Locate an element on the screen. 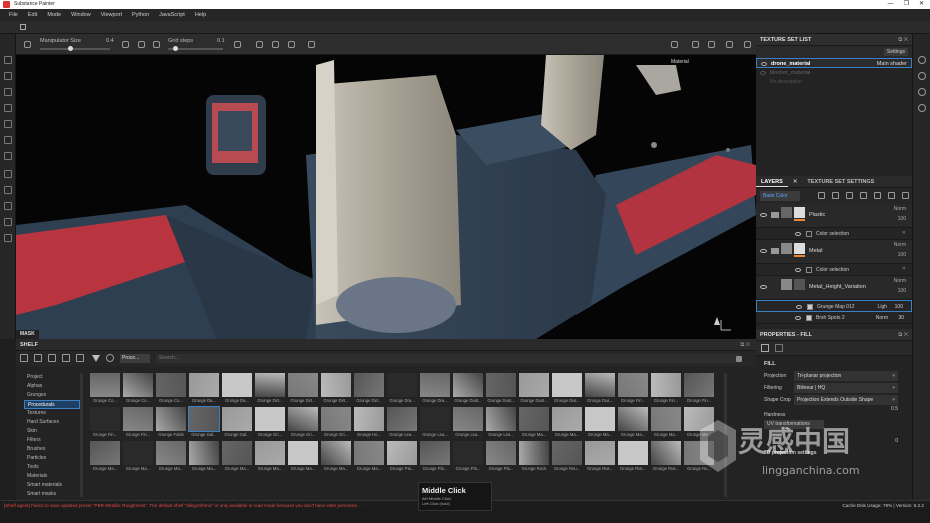 The width and height of the screenshot is (930, 523). channel-dropdown: Base Color is located at coordinates (780, 196).